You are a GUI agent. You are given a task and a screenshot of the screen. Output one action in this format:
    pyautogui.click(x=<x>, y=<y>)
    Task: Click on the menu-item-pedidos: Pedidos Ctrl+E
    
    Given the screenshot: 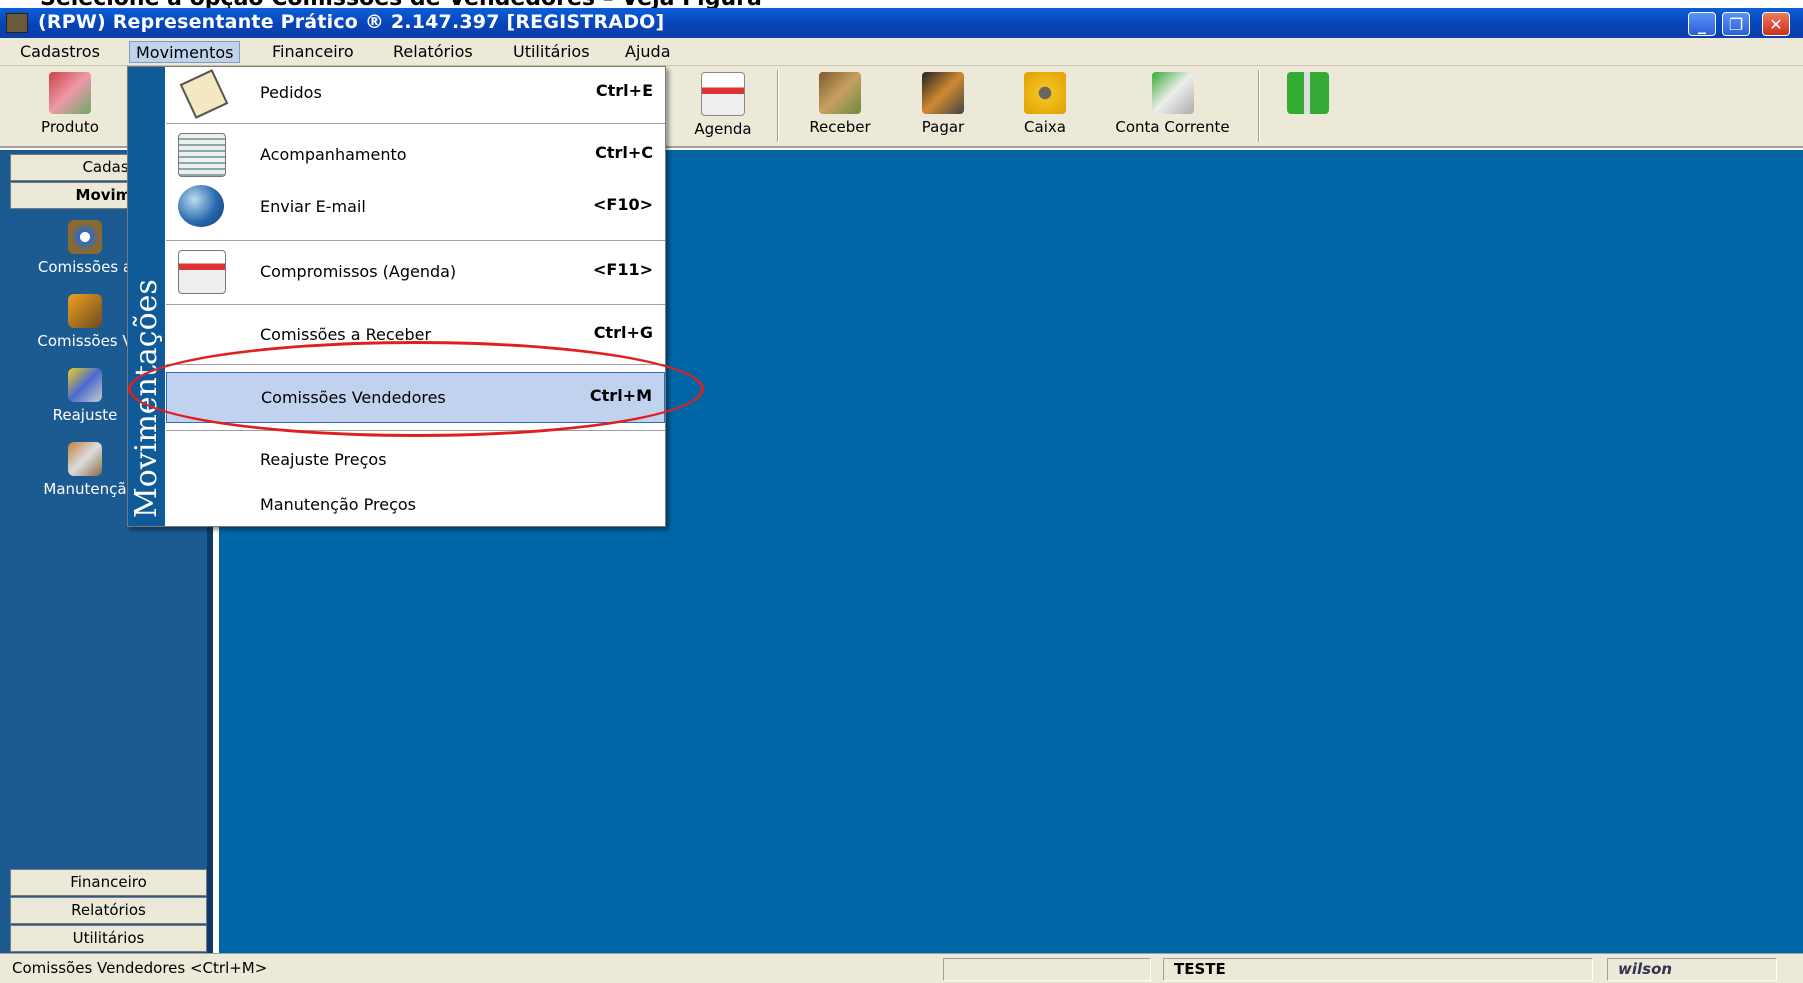 What is the action you would take?
    pyautogui.click(x=415, y=94)
    